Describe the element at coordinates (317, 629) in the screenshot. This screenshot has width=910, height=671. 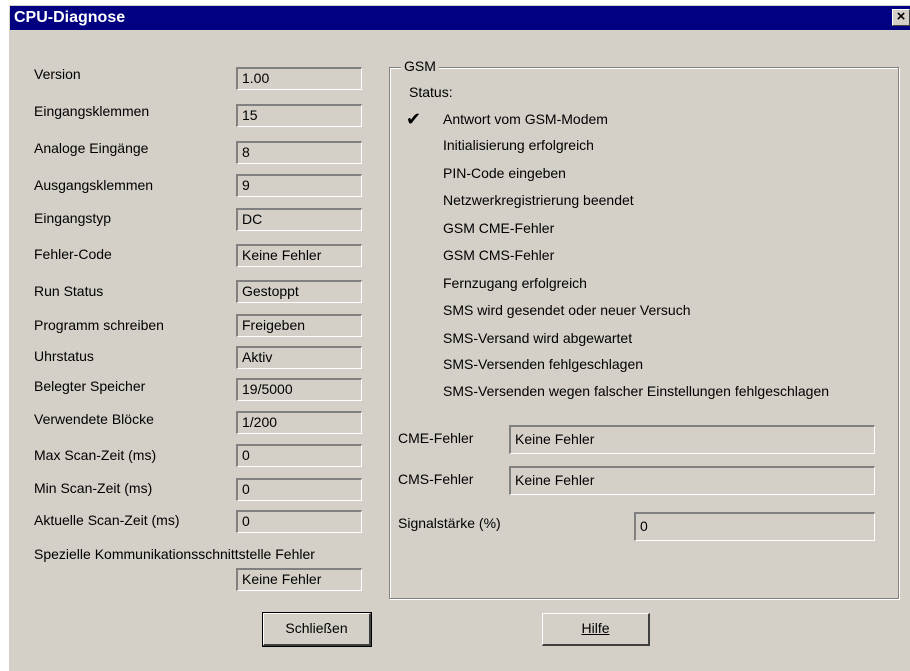
I see `close-button: Schließen` at that location.